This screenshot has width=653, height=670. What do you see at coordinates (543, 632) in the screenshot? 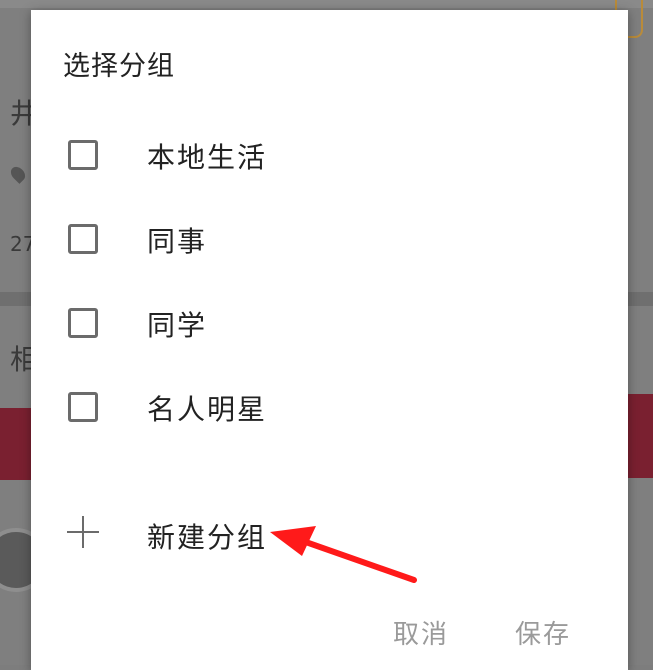
I see `save-button: 保存` at bounding box center [543, 632].